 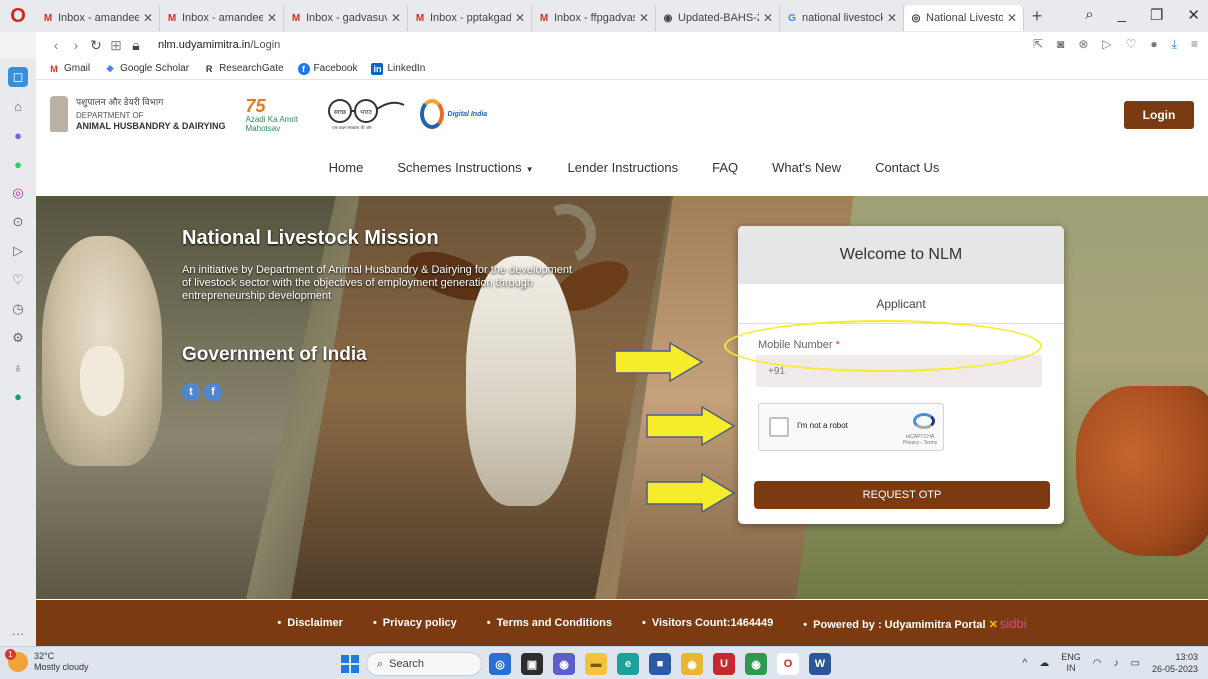 What do you see at coordinates (916, 18) in the screenshot?
I see `site-icon: ◎` at bounding box center [916, 18].